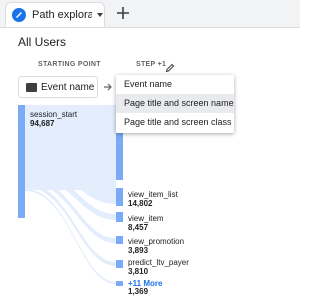 This screenshot has height=296, width=320. What do you see at coordinates (119, 156) in the screenshot?
I see `step-node-bar-main` at bounding box center [119, 156].